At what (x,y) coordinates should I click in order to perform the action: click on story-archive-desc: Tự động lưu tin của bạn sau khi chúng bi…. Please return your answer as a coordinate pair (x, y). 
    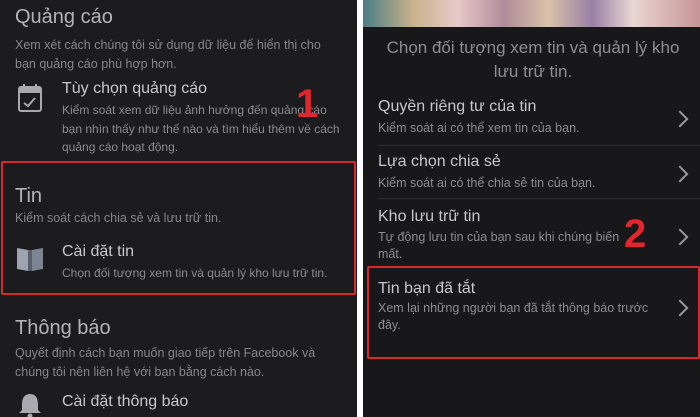
    Looking at the image, I should click on (499, 245).